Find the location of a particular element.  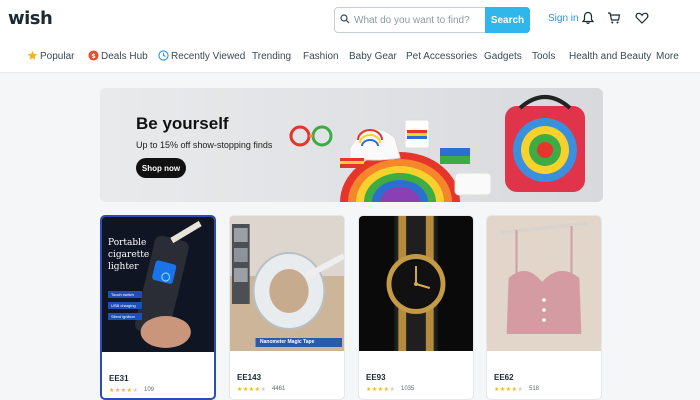

sunglasses-image is located at coordinates (311, 136).